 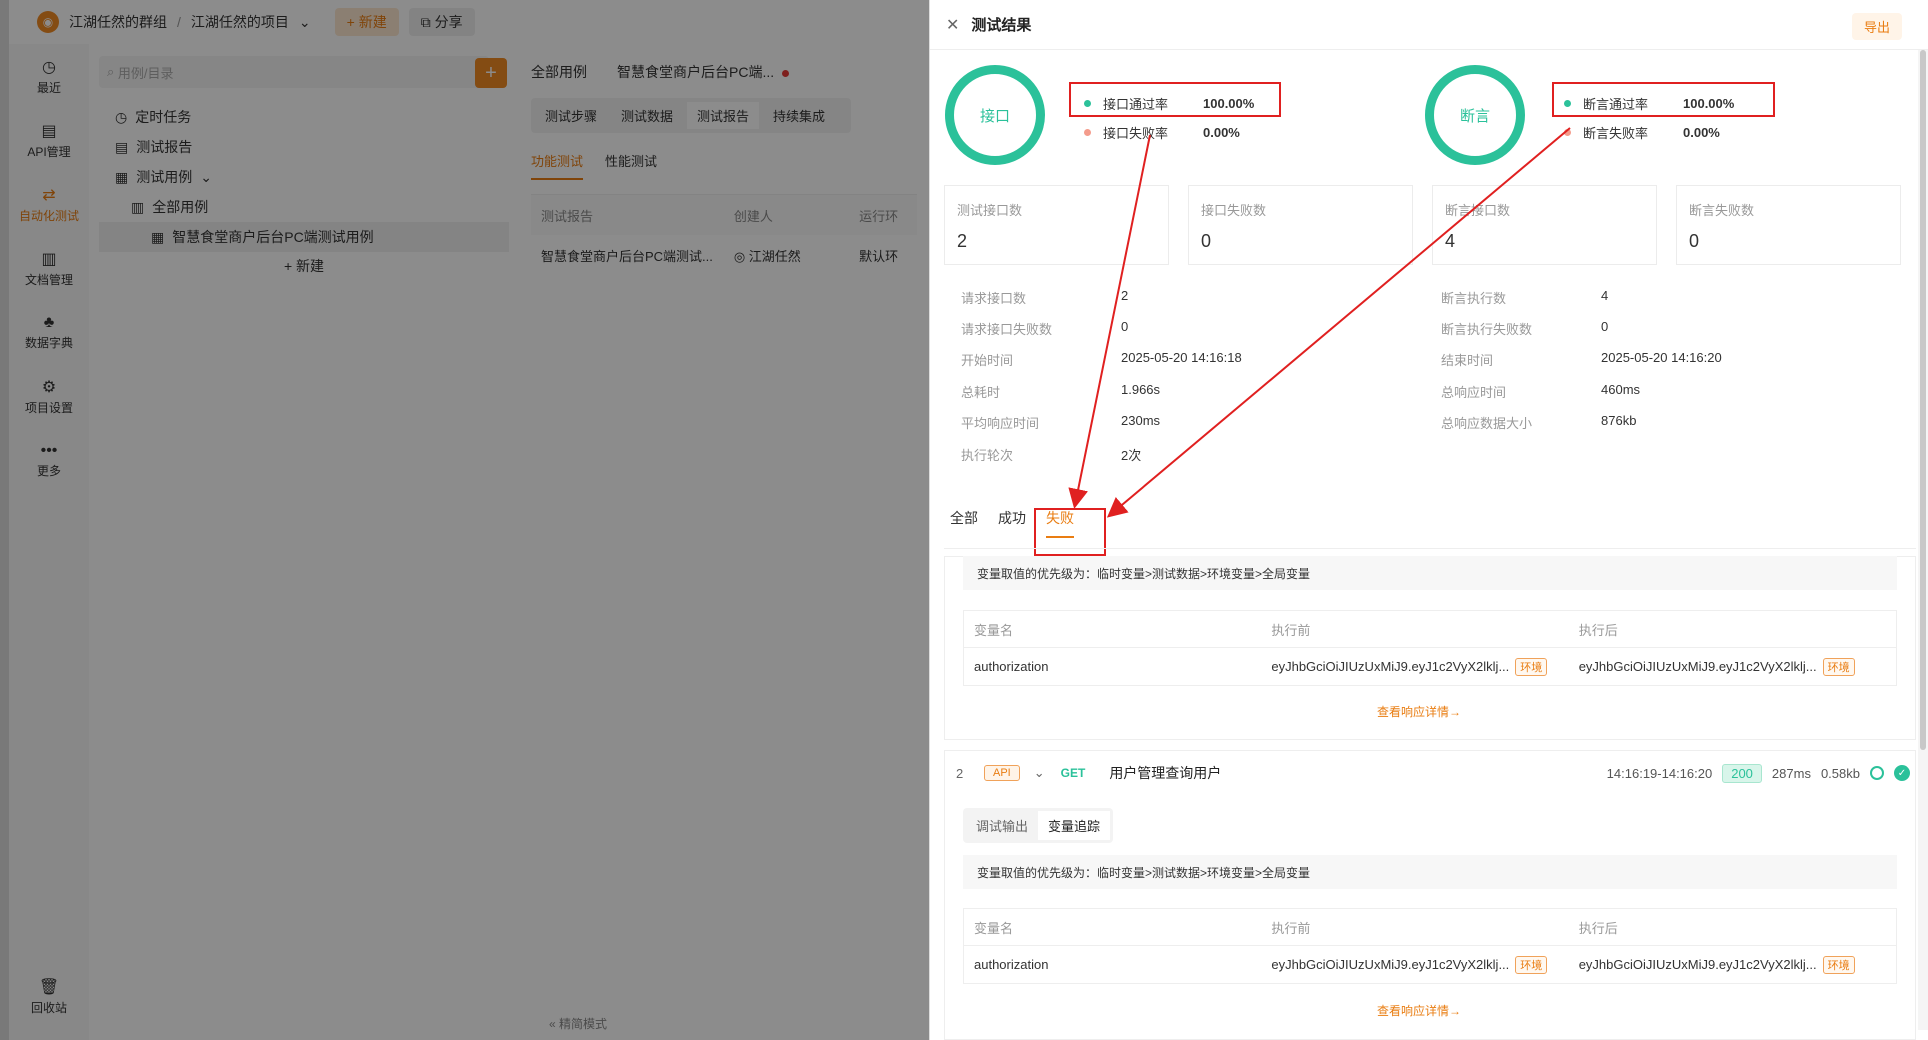 I want to click on kv-row: 总响应时间 460ms, so click(x=1540, y=391).